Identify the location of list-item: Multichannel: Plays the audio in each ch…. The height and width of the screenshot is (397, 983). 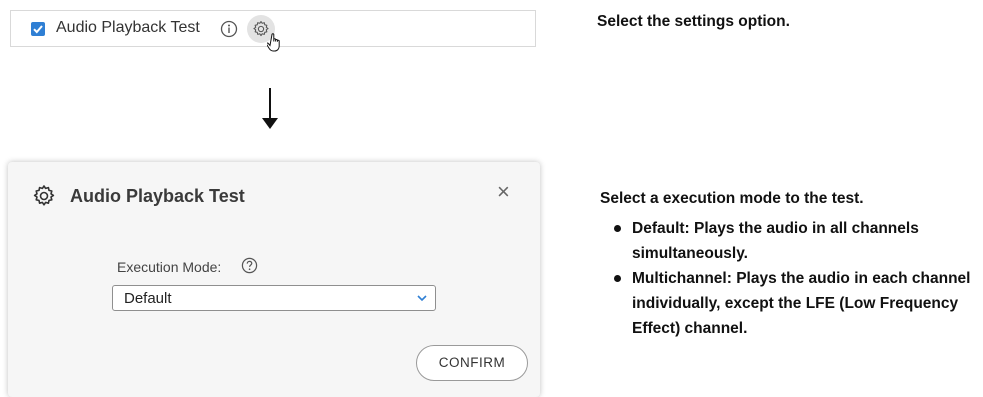
(797, 303).